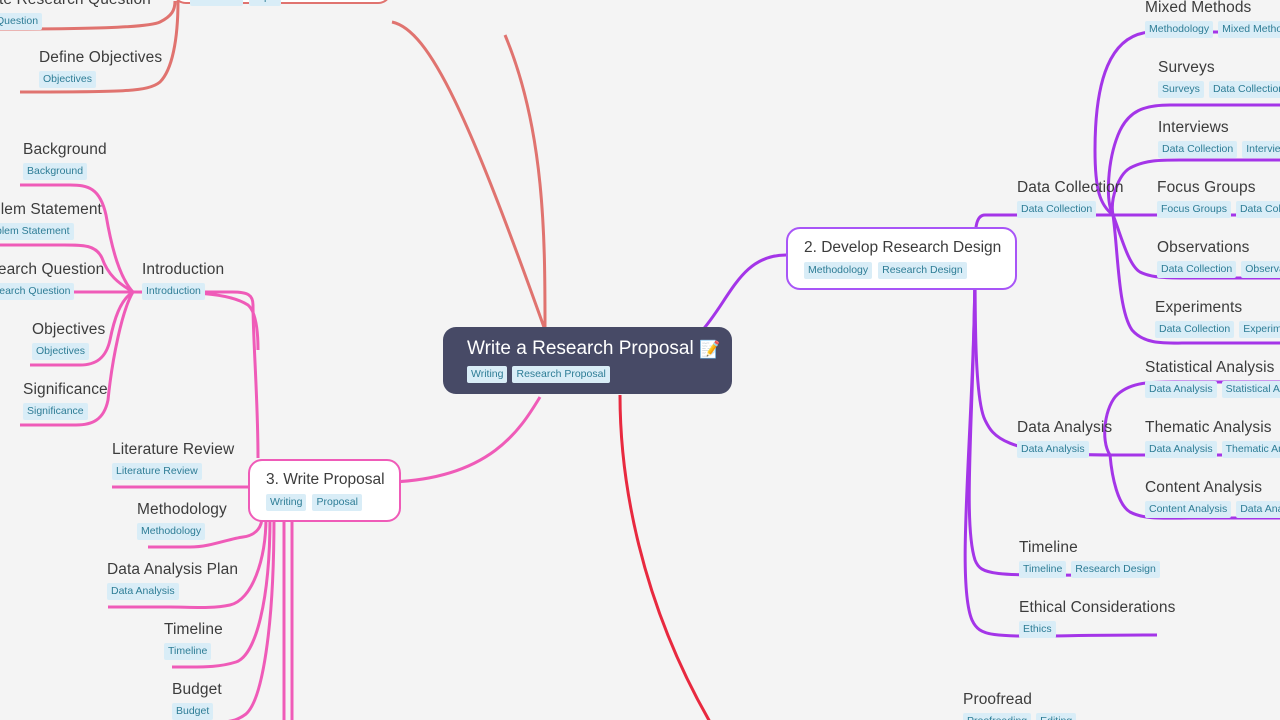  What do you see at coordinates (1070, 198) in the screenshot?
I see `node-data-collection: Data Collection Data Collection` at bounding box center [1070, 198].